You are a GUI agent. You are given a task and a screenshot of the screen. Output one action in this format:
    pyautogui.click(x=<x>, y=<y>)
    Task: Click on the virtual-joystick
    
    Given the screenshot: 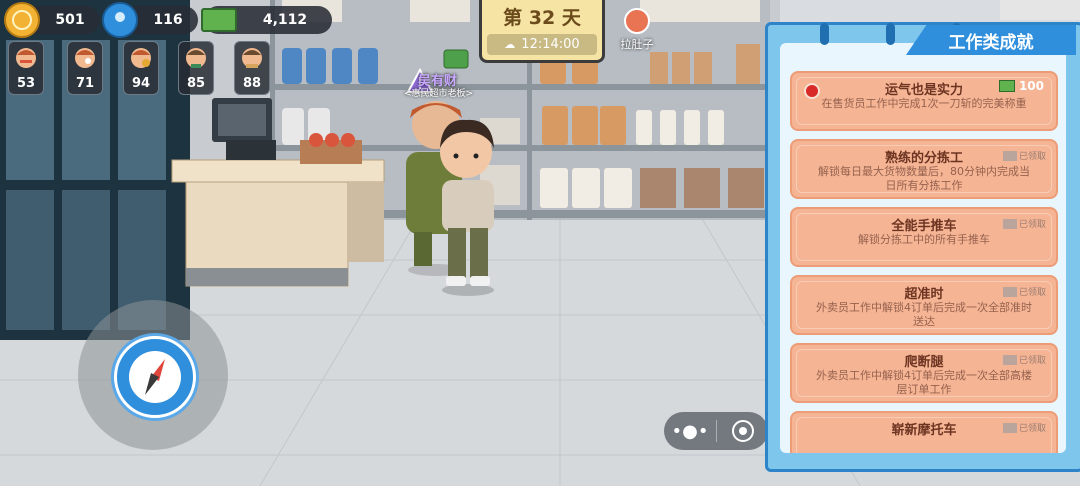 What is the action you would take?
    pyautogui.click(x=153, y=375)
    